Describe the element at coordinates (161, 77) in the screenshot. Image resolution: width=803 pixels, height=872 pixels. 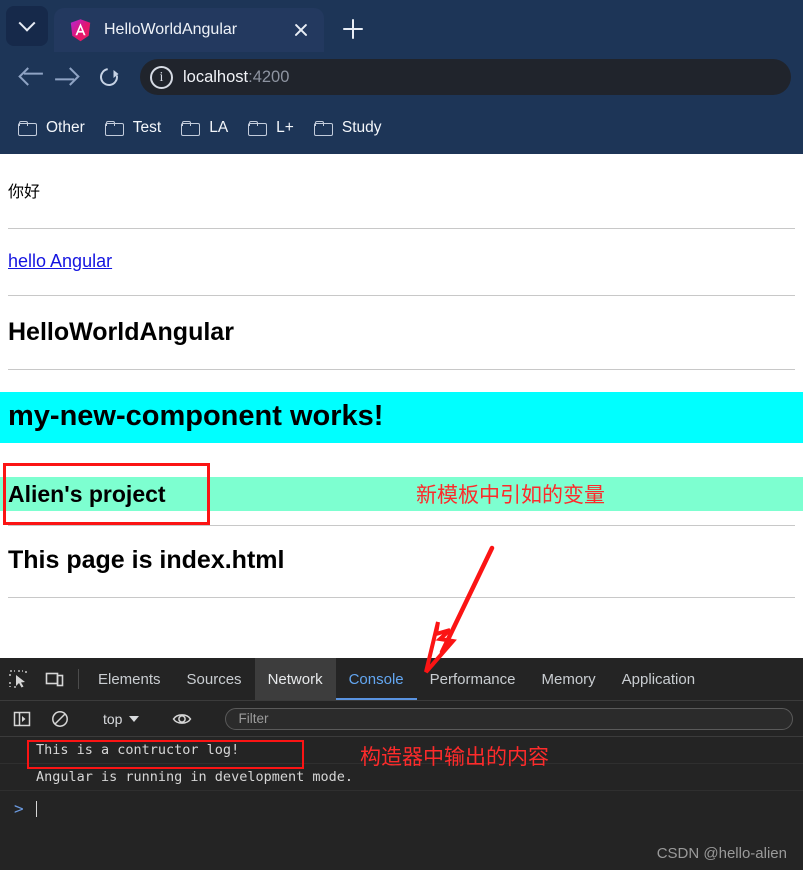
I see `info-circle-icon: i` at that location.